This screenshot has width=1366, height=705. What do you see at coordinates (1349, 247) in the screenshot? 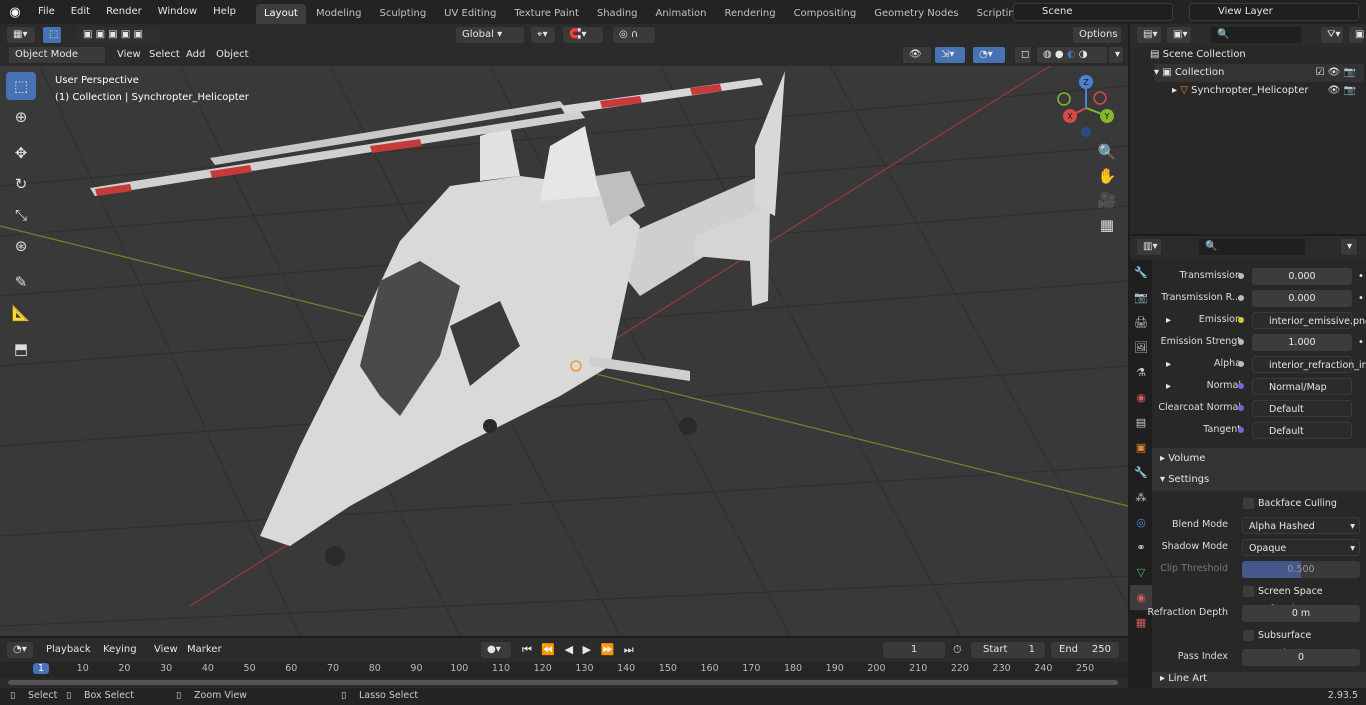
I see `properties-options: ▾` at bounding box center [1349, 247].